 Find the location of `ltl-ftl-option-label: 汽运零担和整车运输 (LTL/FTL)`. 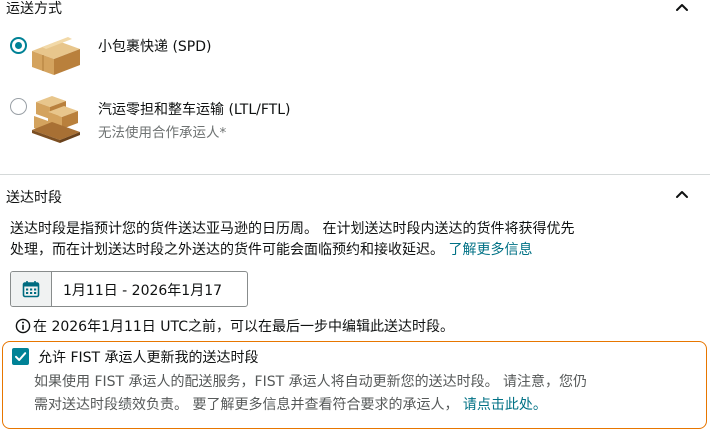

ltl-ftl-option-label: 汽运零担和整车运输 (LTL/FTL) is located at coordinates (194, 110).